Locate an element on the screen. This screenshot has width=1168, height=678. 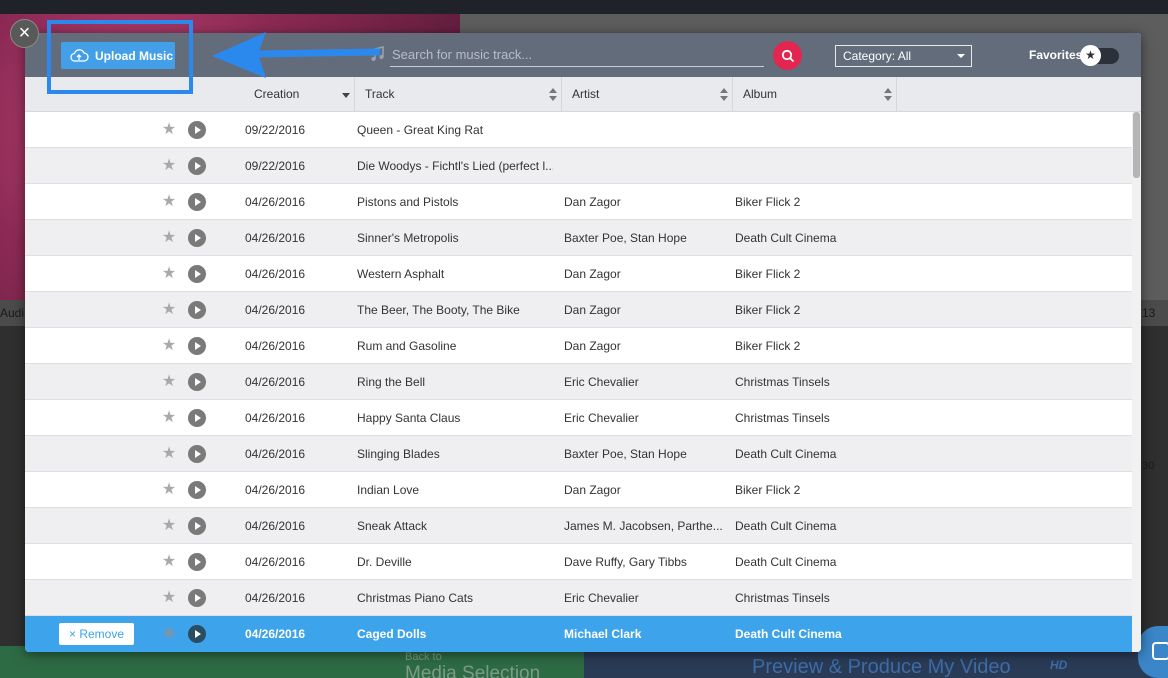
search-button is located at coordinates (787, 55).